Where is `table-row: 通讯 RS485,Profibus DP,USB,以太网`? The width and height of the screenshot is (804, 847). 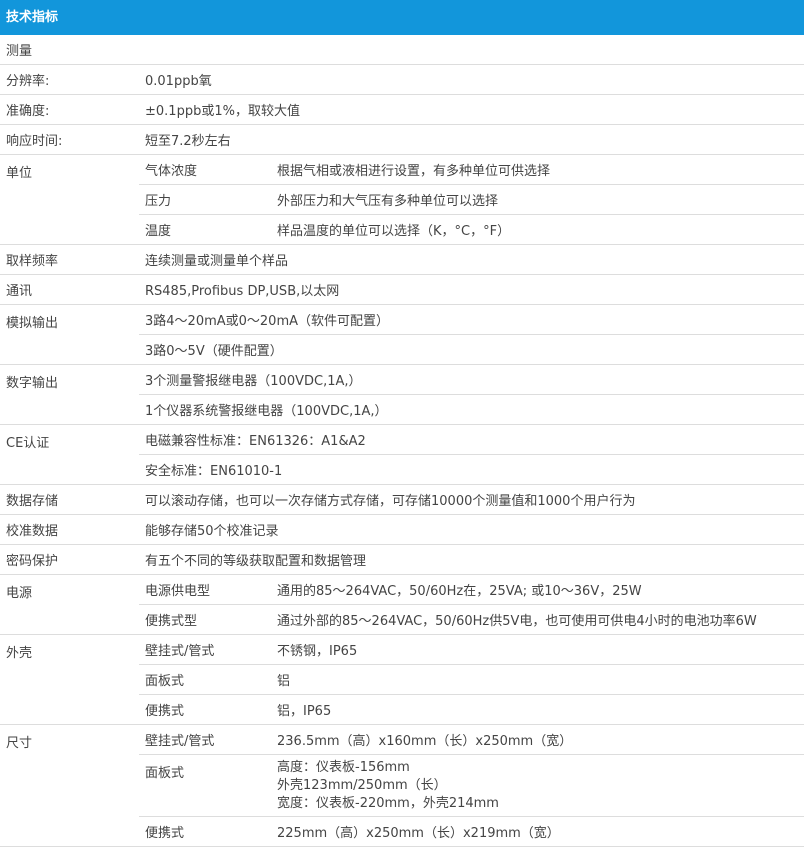
table-row: 通讯 RS485,Profibus DP,USB,以太网 is located at coordinates (402, 289).